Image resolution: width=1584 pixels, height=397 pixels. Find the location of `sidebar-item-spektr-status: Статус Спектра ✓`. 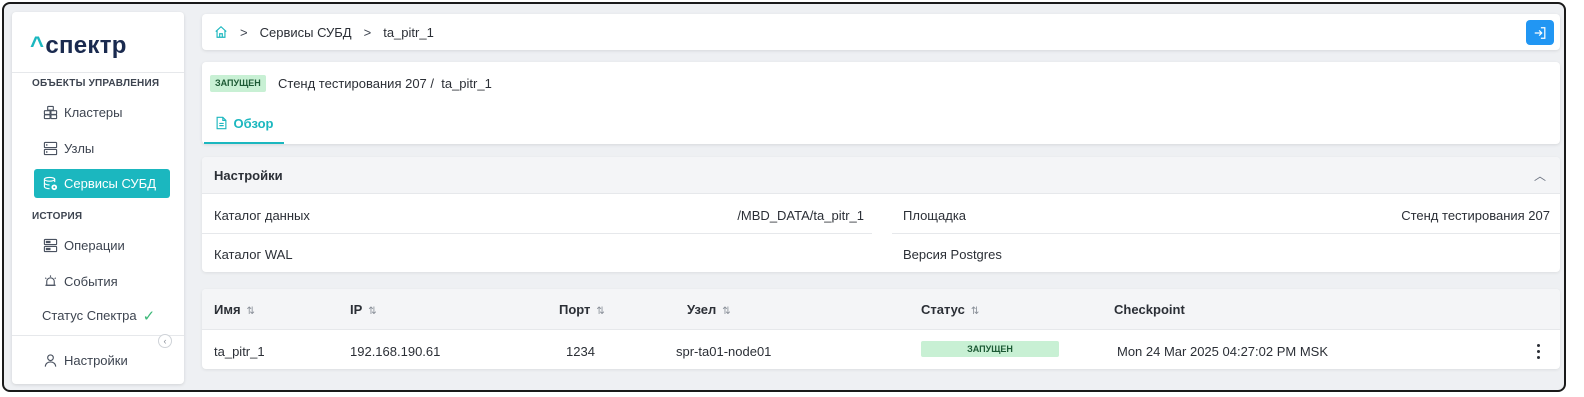

sidebar-item-spektr-status: Статус Спектра ✓ is located at coordinates (110, 315).